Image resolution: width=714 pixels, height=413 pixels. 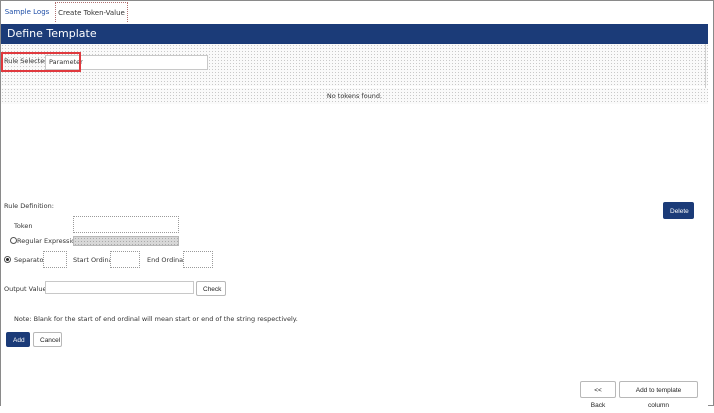 I want to click on regex-radio, so click(x=13, y=240).